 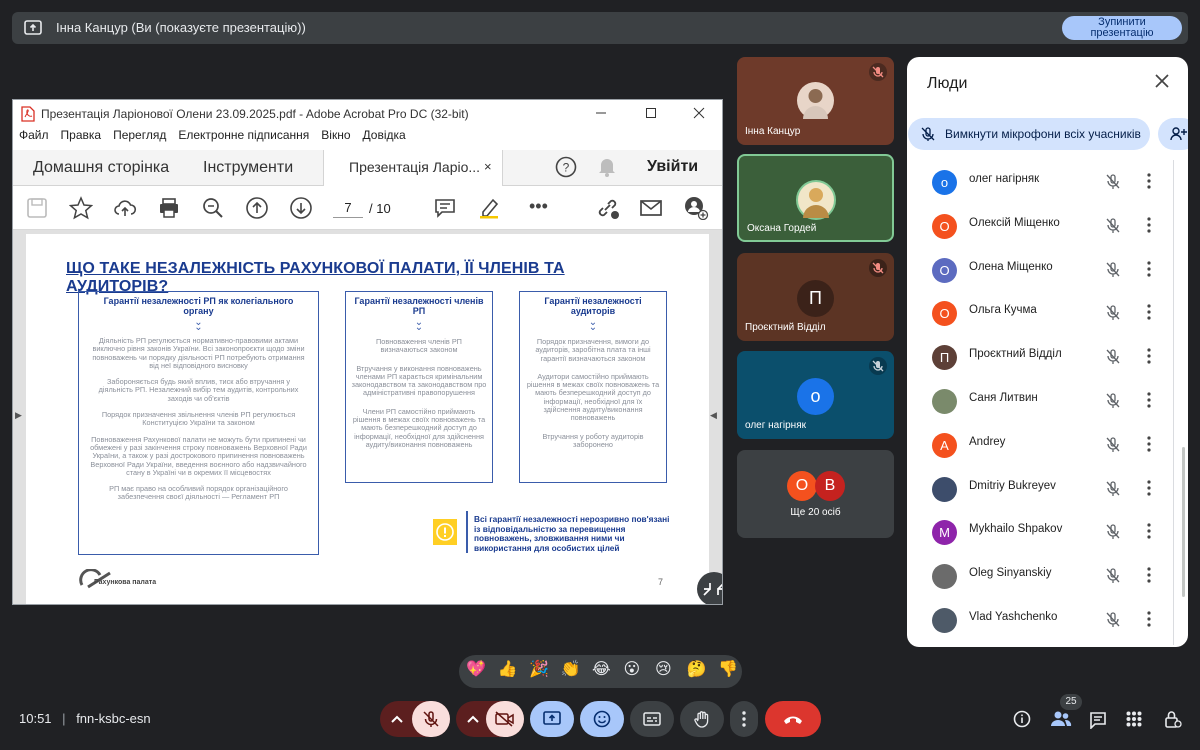 What do you see at coordinates (542, 208) in the screenshot?
I see `more-tools-icon: •••` at bounding box center [542, 208].